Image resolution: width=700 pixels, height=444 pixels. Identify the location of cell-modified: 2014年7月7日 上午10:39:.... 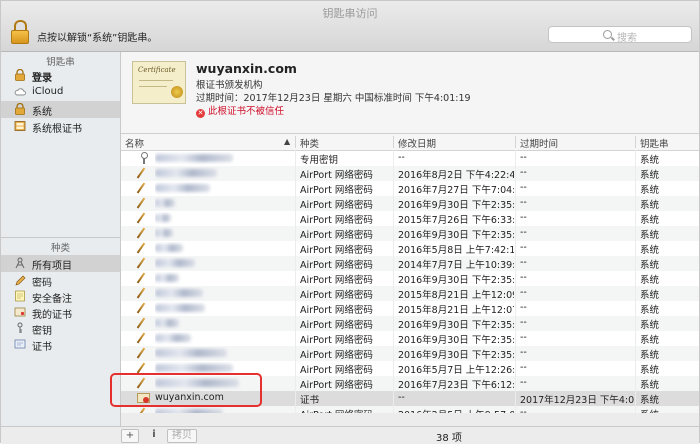
(456, 265).